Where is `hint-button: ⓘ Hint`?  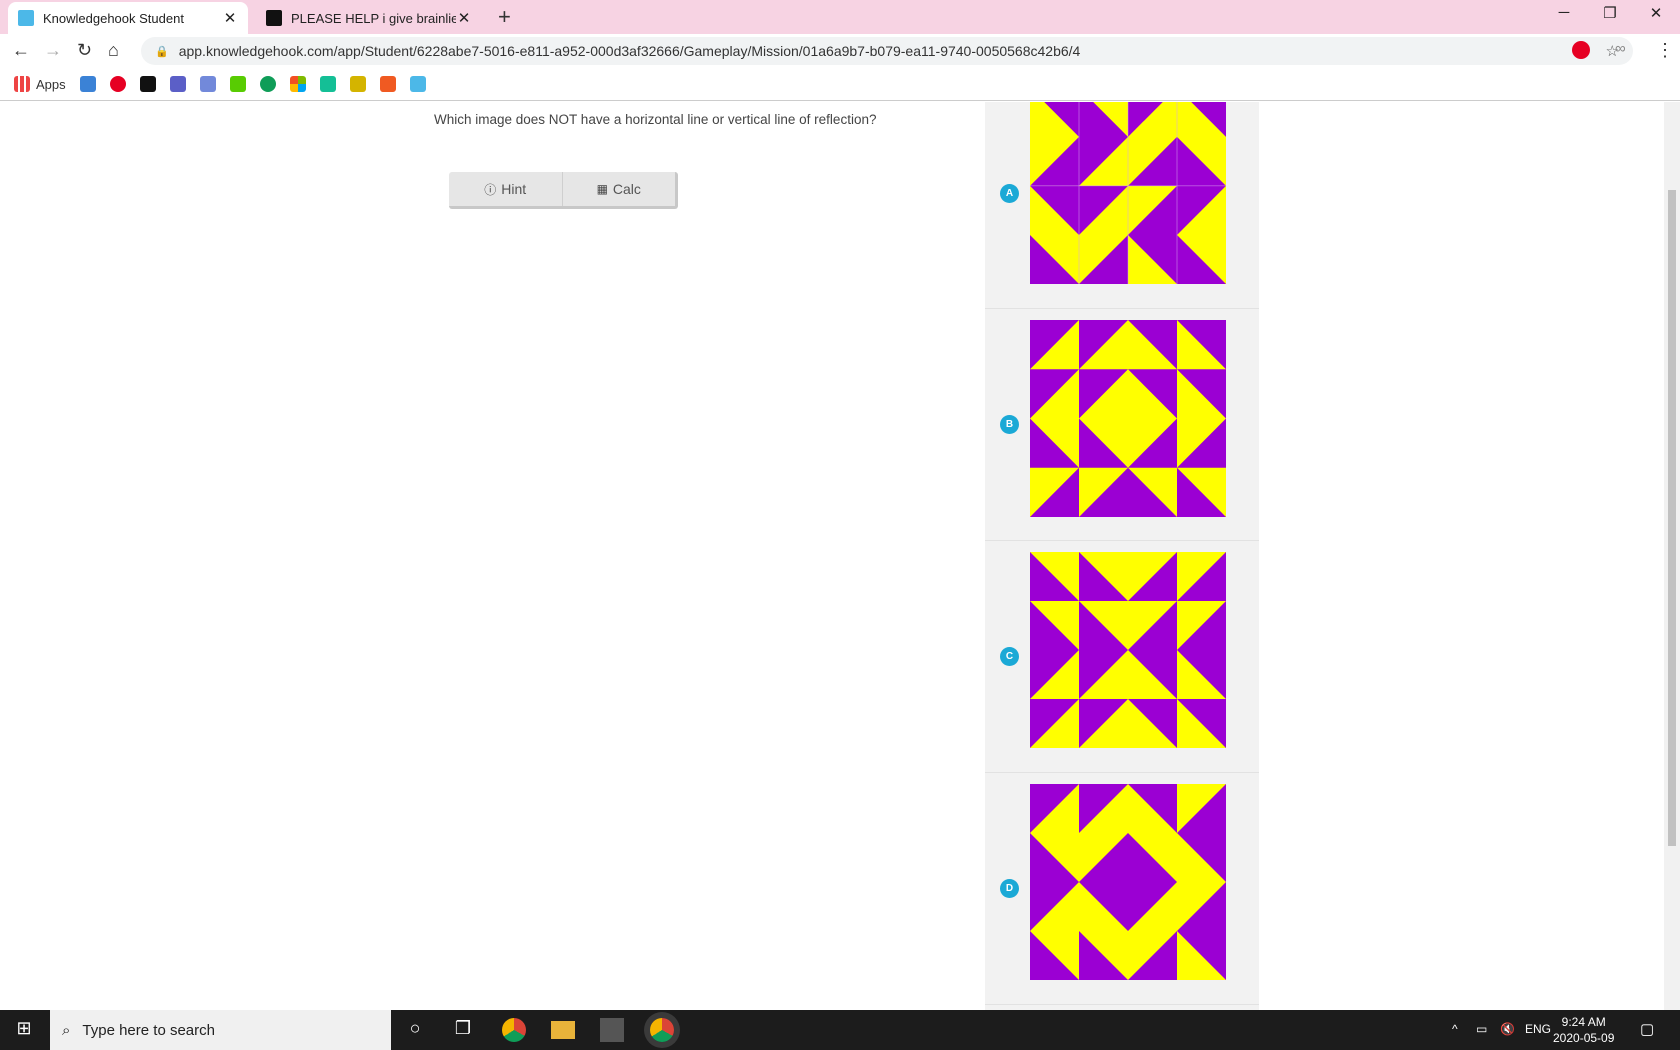
hint-button: ⓘ Hint is located at coordinates (505, 189).